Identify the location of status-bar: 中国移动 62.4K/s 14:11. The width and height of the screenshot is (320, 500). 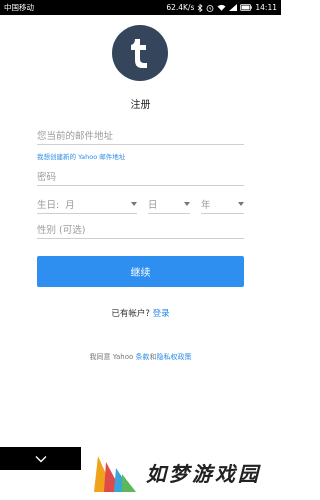
(140, 7).